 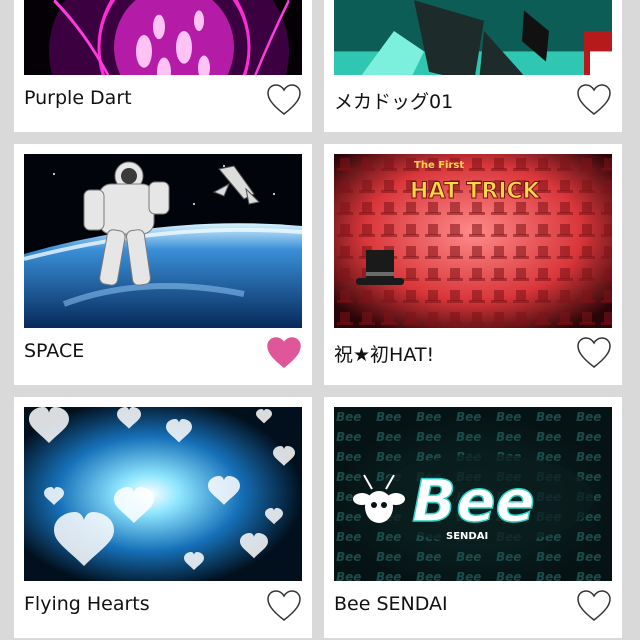 I want to click on card-caption: Flying Hearts, so click(x=163, y=605).